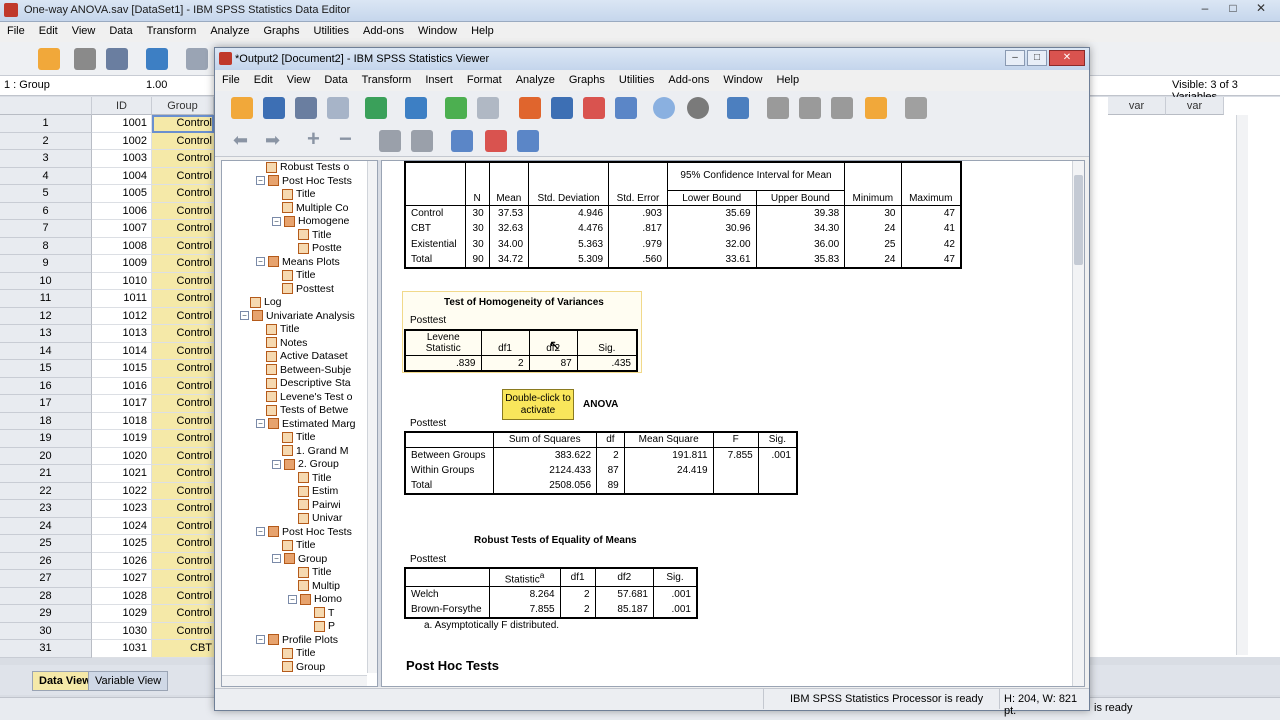 This screenshot has height=720, width=1280. Describe the element at coordinates (122, 631) in the screenshot. I see `cell-id: 1030` at that location.